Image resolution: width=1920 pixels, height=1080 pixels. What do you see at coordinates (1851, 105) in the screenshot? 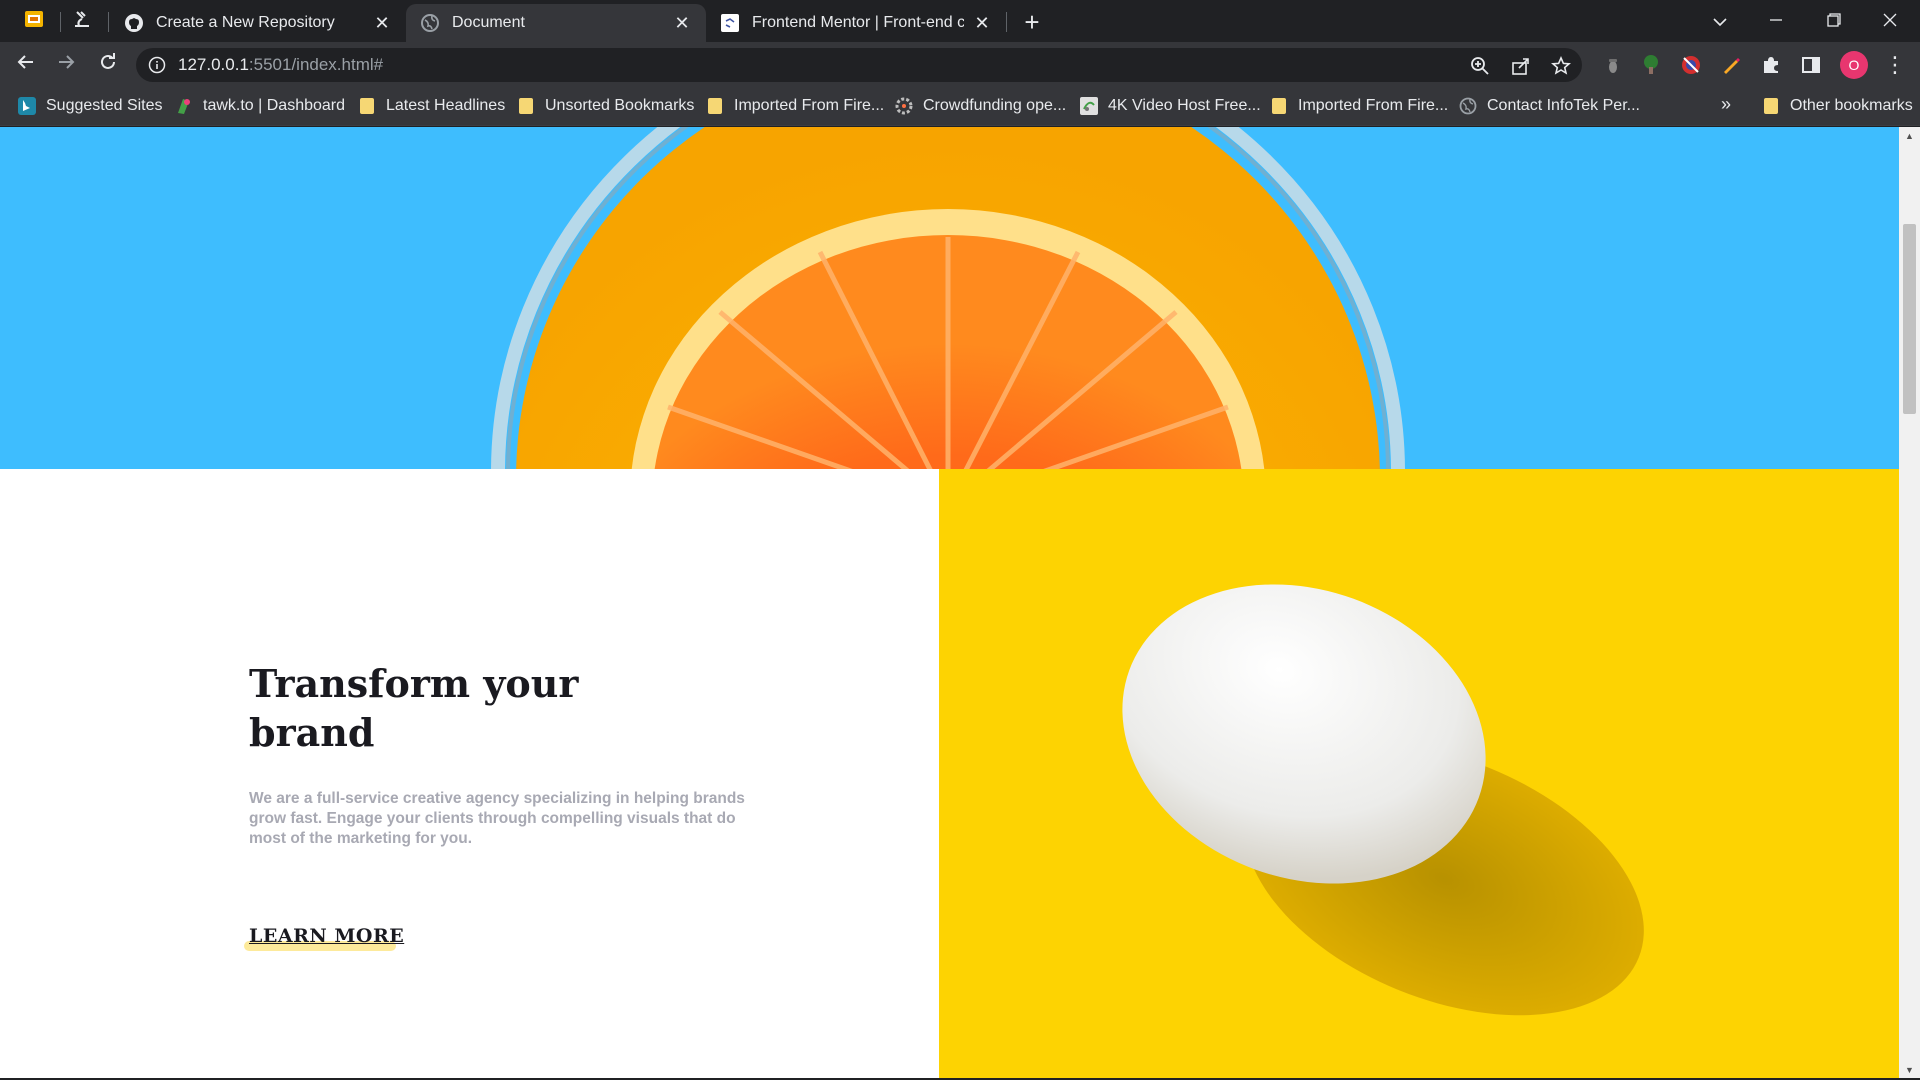
I see `bookmark-label: Other bookmarks` at bounding box center [1851, 105].